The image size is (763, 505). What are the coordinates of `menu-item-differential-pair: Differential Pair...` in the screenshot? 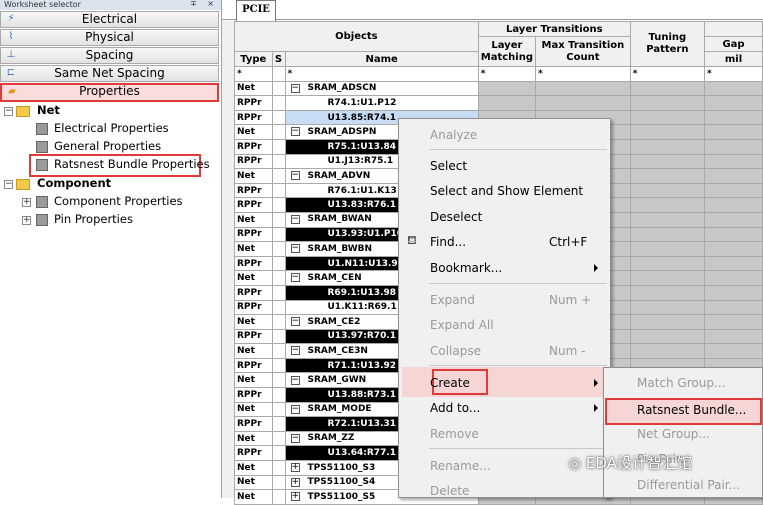 It's located at (688, 485).